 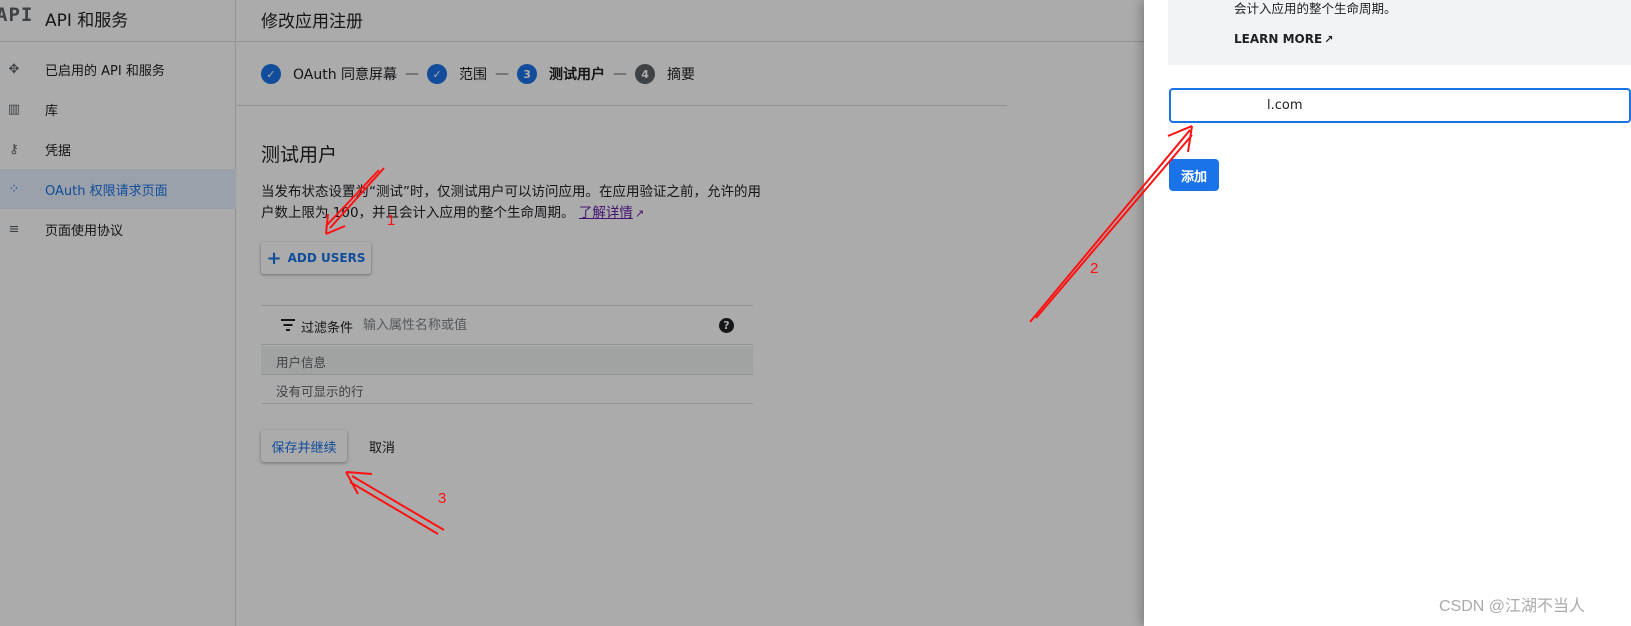 What do you see at coordinates (1315, 8) in the screenshot?
I see `info-text: 会计入应用的整个生命周期。` at bounding box center [1315, 8].